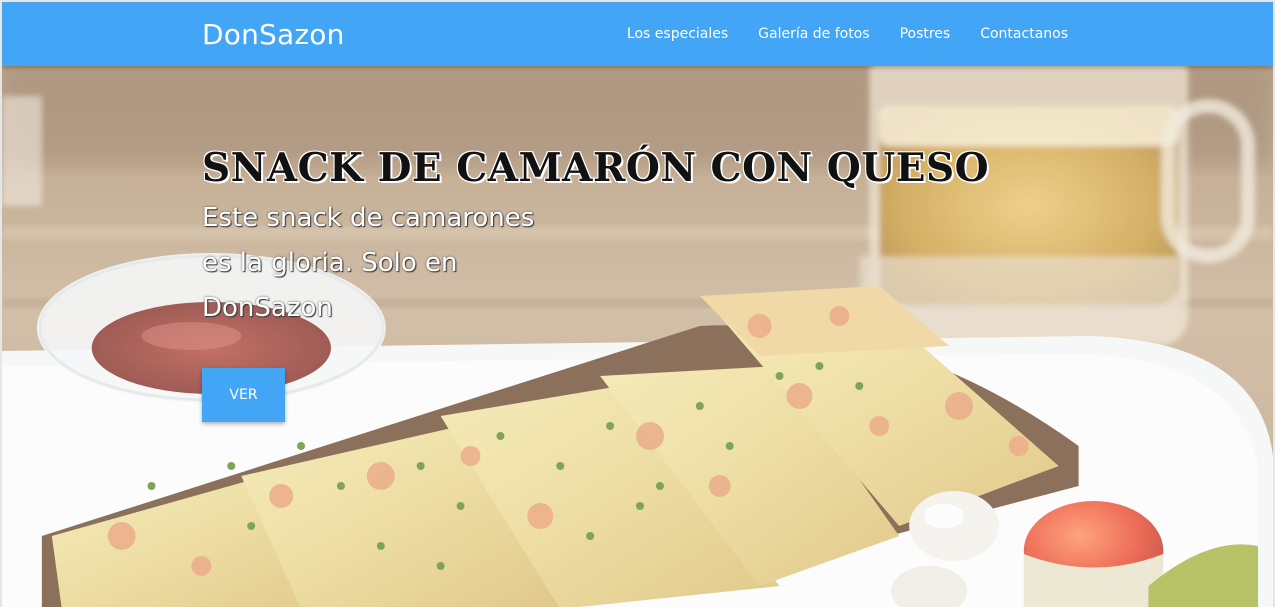  I want to click on nav-link-postres: Postres, so click(925, 34).